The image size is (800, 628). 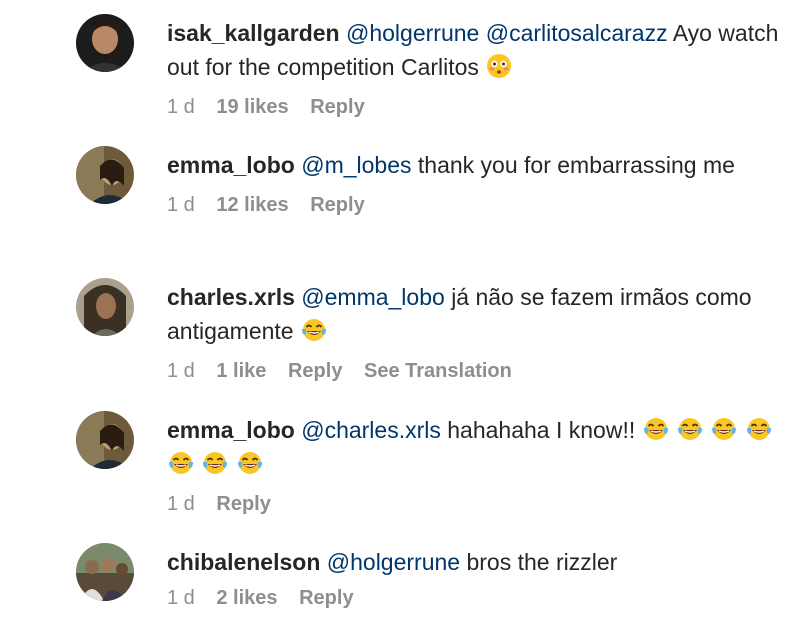 What do you see at coordinates (577, 33) in the screenshot?
I see `mention-link: @carlitosalcarazz` at bounding box center [577, 33].